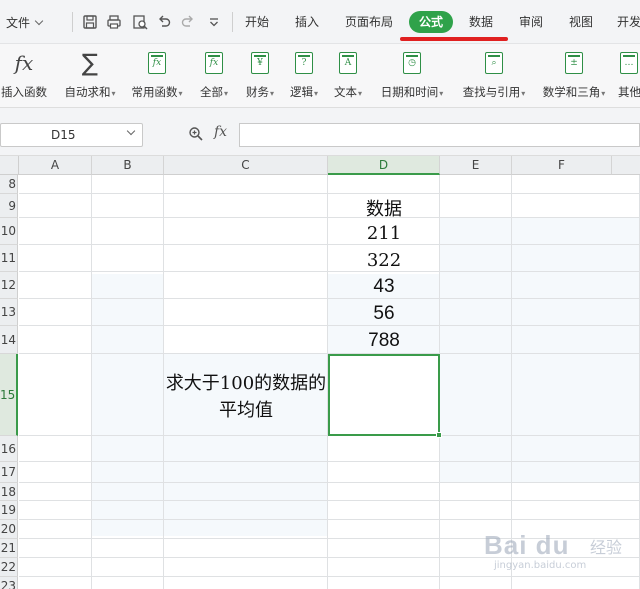 The width and height of the screenshot is (640, 589). Describe the element at coordinates (431, 22) in the screenshot. I see `tab-formulas: 公式` at that location.